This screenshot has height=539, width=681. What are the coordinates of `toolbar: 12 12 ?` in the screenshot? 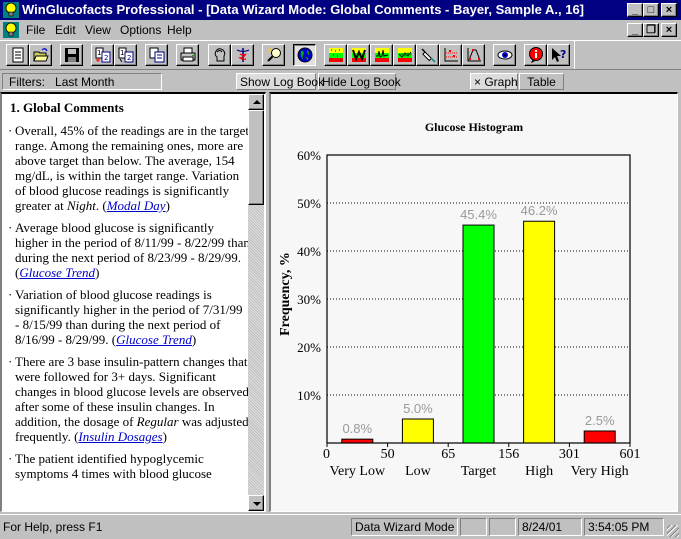 It's located at (340, 55).